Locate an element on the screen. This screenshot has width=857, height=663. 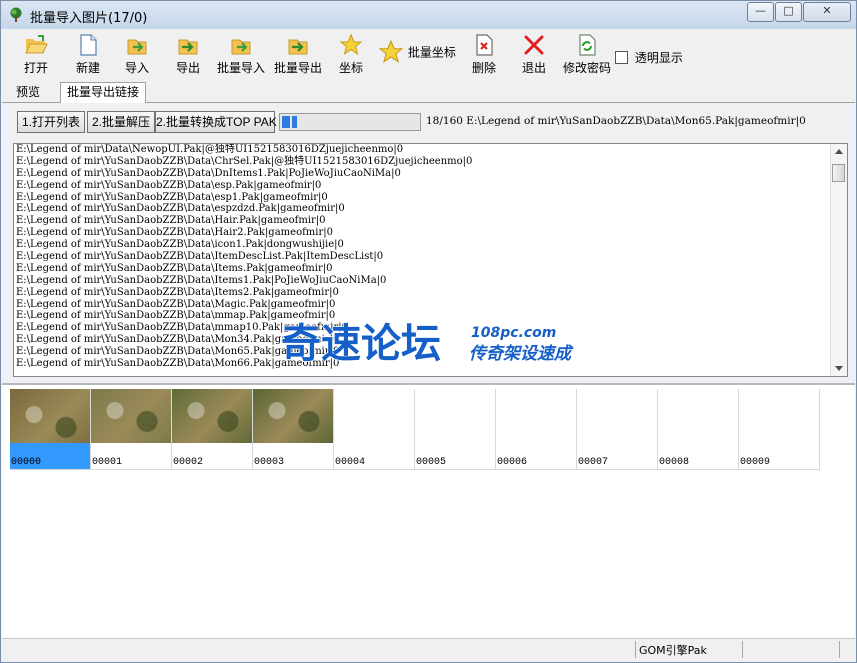
batch-coord-button: 批量坐标 is located at coordinates (417, 57).